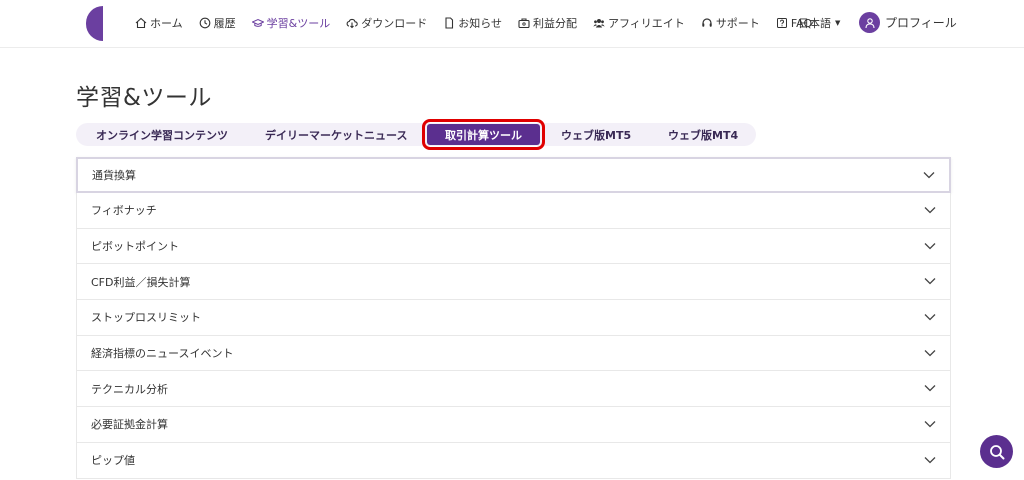 This screenshot has height=480, width=1024. I want to click on nav-download: ダウンロード, so click(386, 23).